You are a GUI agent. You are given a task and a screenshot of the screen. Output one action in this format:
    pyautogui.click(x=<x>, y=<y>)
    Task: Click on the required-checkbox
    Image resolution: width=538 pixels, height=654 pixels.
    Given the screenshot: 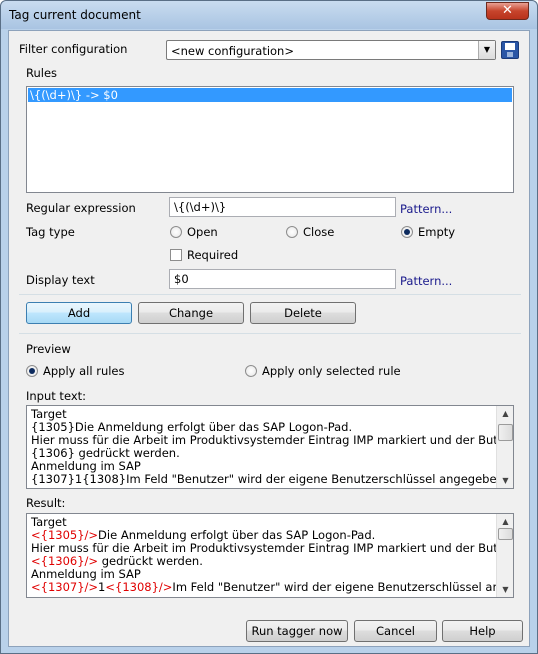 What is the action you would take?
    pyautogui.click(x=176, y=255)
    